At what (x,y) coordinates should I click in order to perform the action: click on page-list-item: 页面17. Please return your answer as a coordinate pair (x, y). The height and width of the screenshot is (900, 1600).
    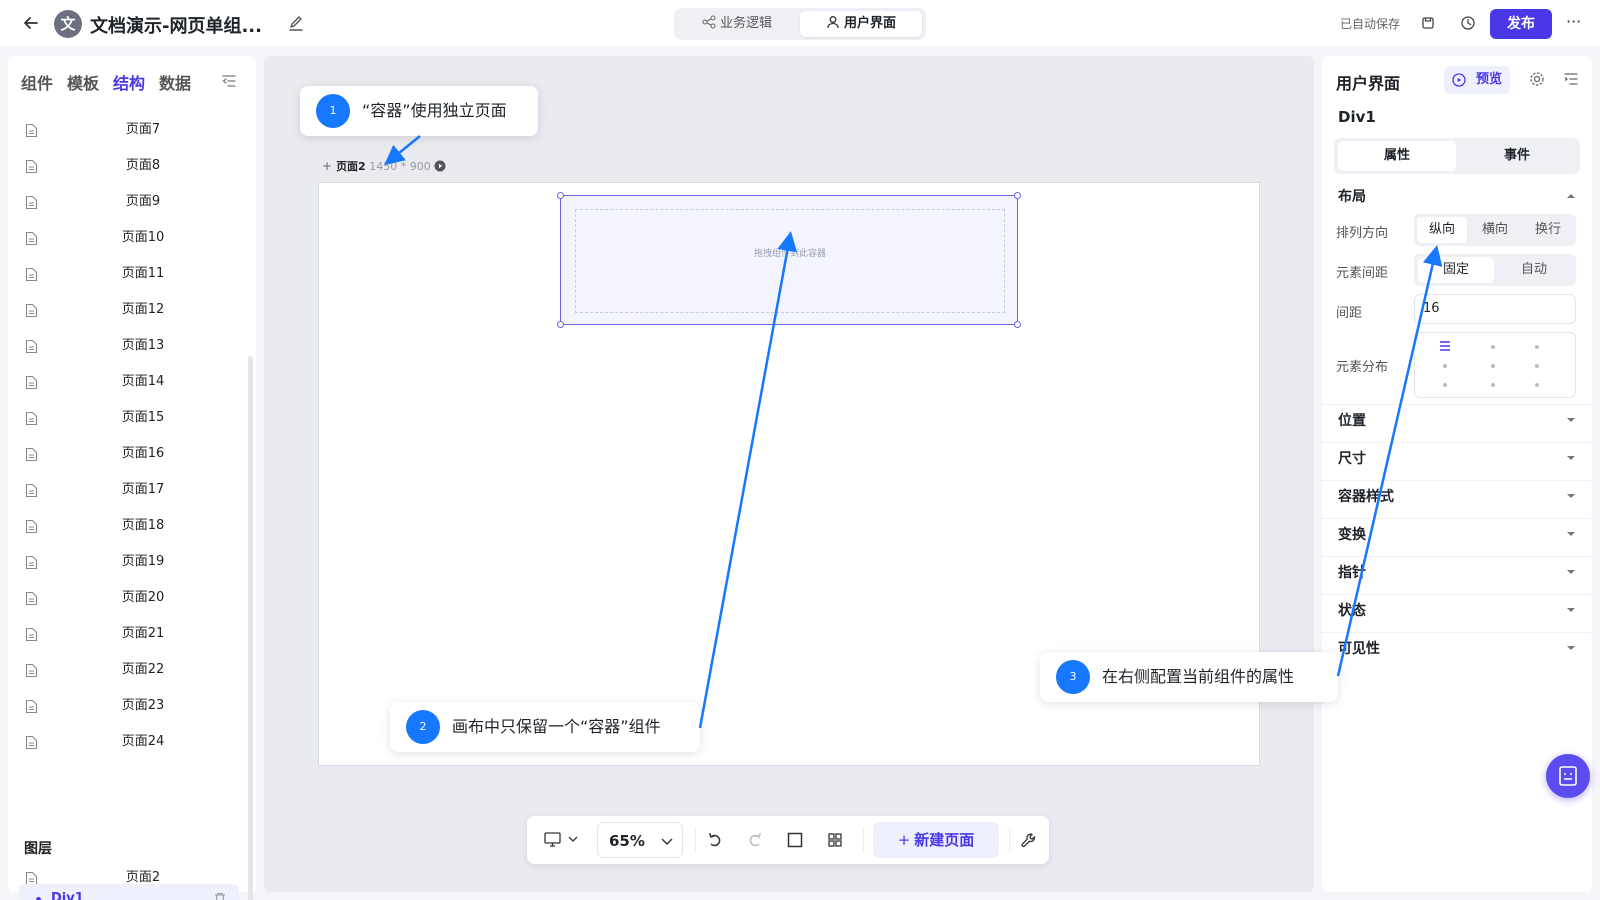
    Looking at the image, I should click on (128, 490).